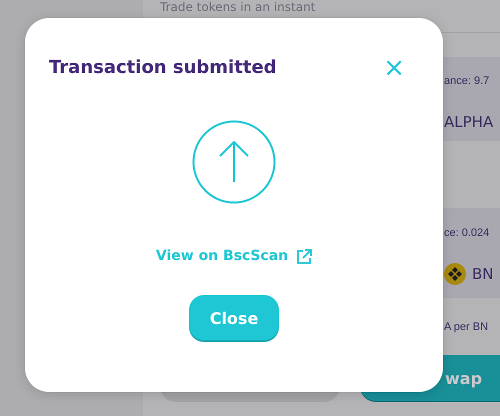  Describe the element at coordinates (466, 327) in the screenshot. I see `price-rate: A per BN` at that location.